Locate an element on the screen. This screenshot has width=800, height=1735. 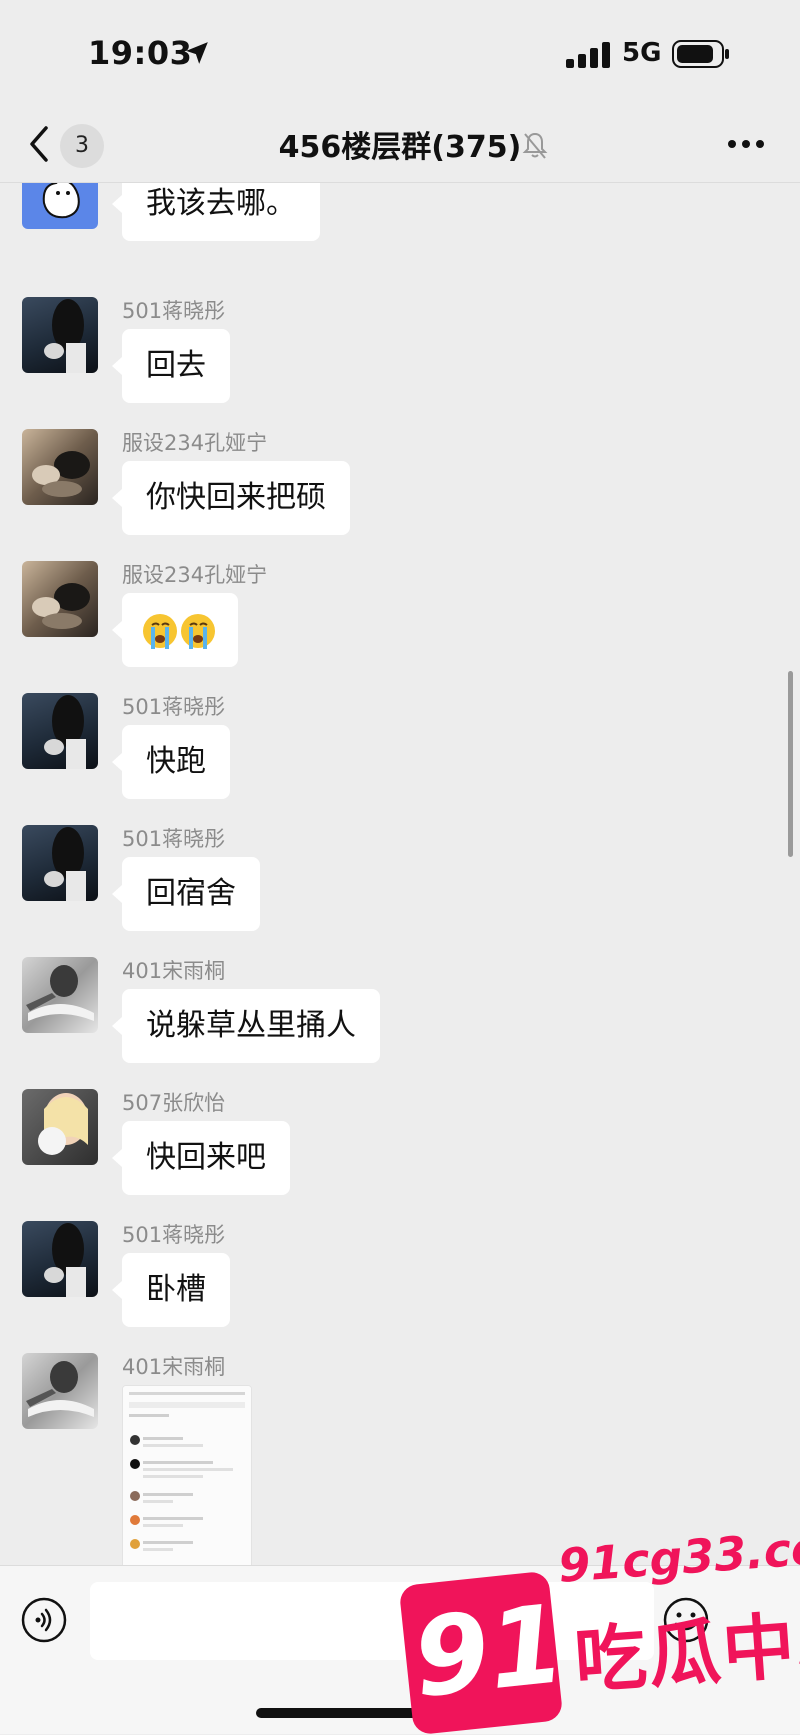
status-bar: 19:03 5G is located at coordinates (400, 55).